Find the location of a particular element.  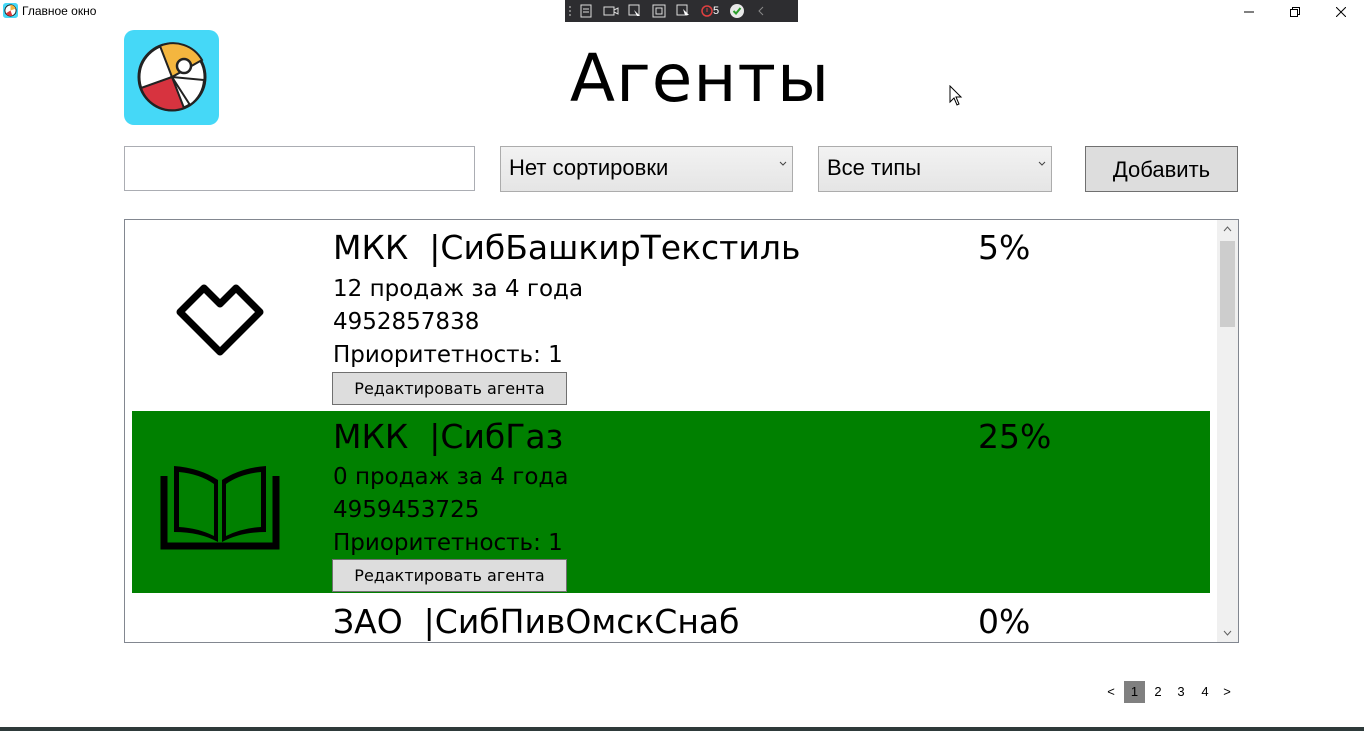

agent-name: ЗАО |СибПивОмскСнаб is located at coordinates (536, 621).